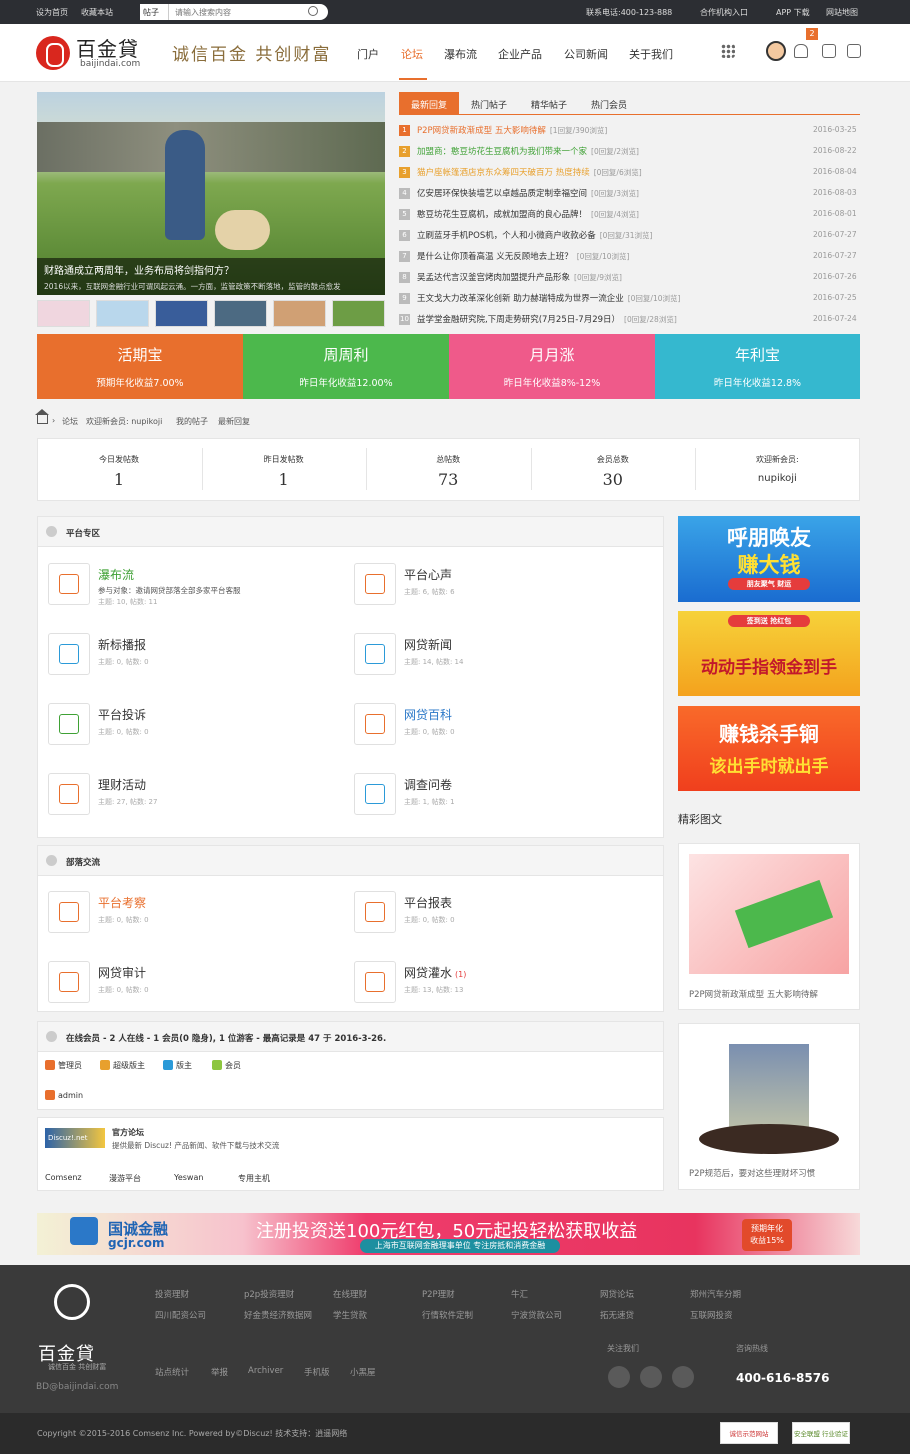 This screenshot has width=910, height=1454. What do you see at coordinates (52, 12) in the screenshot?
I see `set-home-link: 设为首页` at bounding box center [52, 12].